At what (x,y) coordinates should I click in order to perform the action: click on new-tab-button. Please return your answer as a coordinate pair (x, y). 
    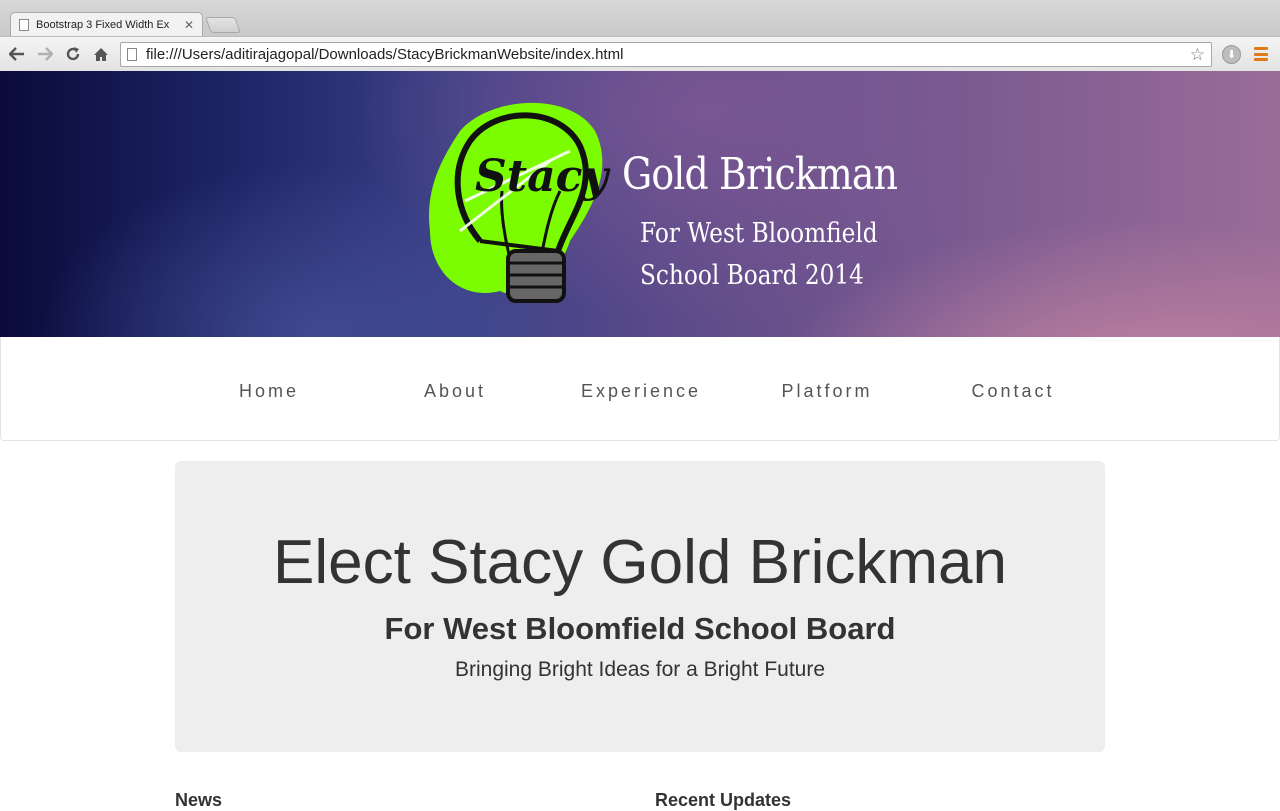
    Looking at the image, I should click on (223, 25).